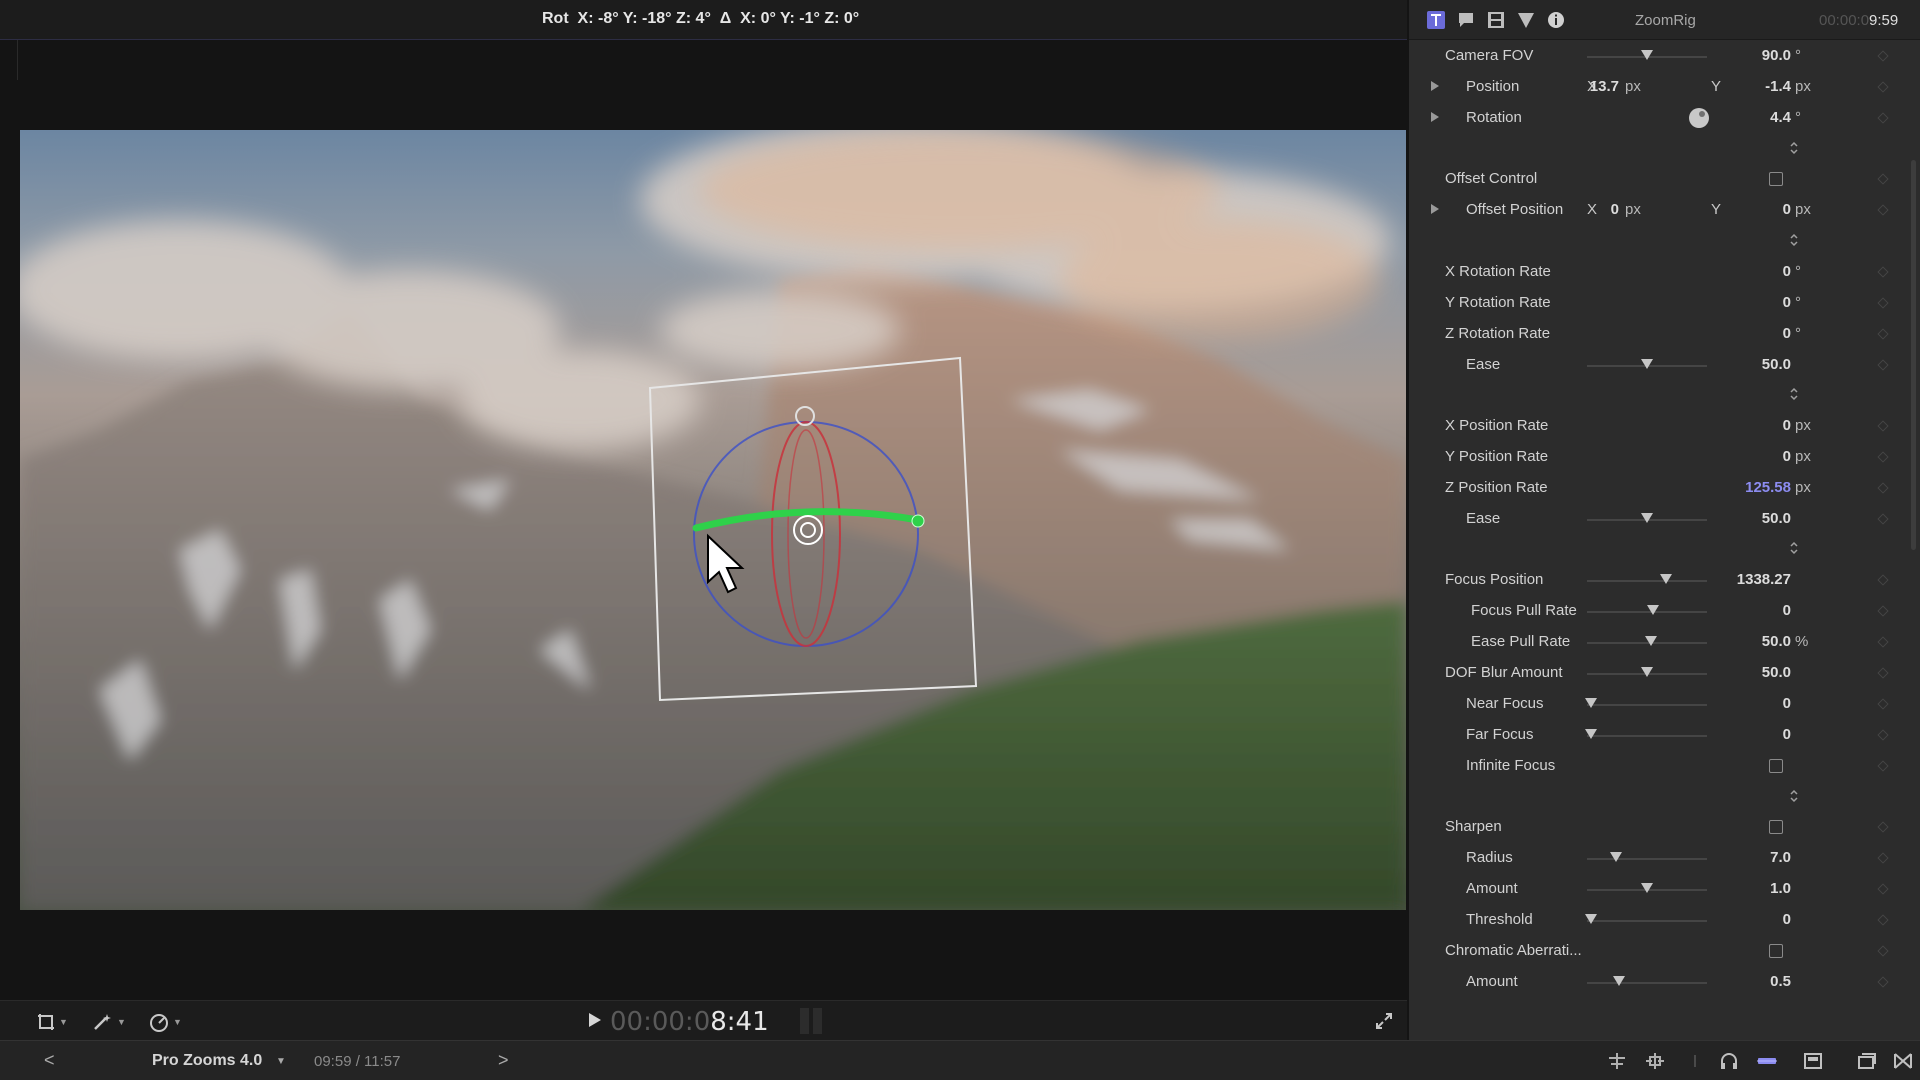 This screenshot has width=1920, height=1080. What do you see at coordinates (503, 1060) in the screenshot?
I see `nav-forward-button: >` at bounding box center [503, 1060].